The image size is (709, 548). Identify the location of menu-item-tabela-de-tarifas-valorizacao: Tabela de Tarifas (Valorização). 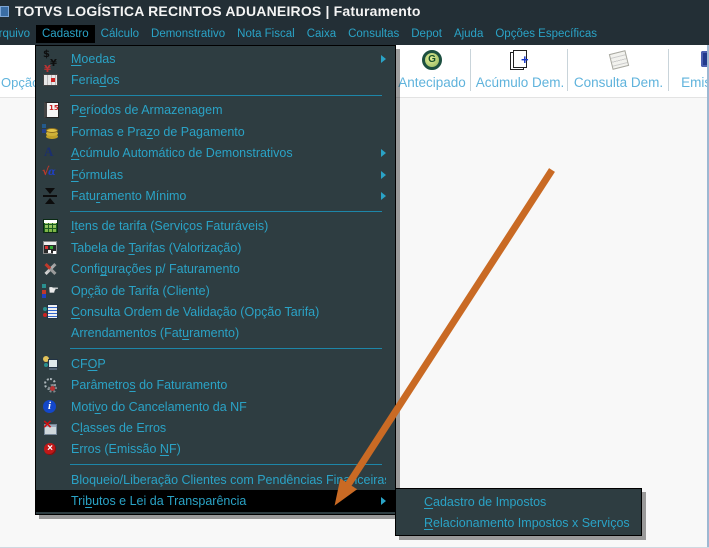
(215, 247).